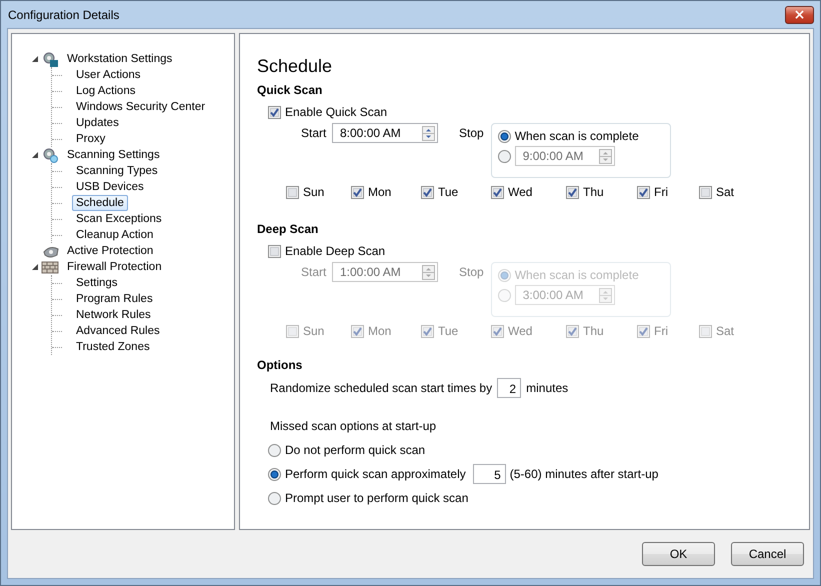 The width and height of the screenshot is (821, 586). I want to click on radio-label: Perform quick scan approximately, so click(375, 474).